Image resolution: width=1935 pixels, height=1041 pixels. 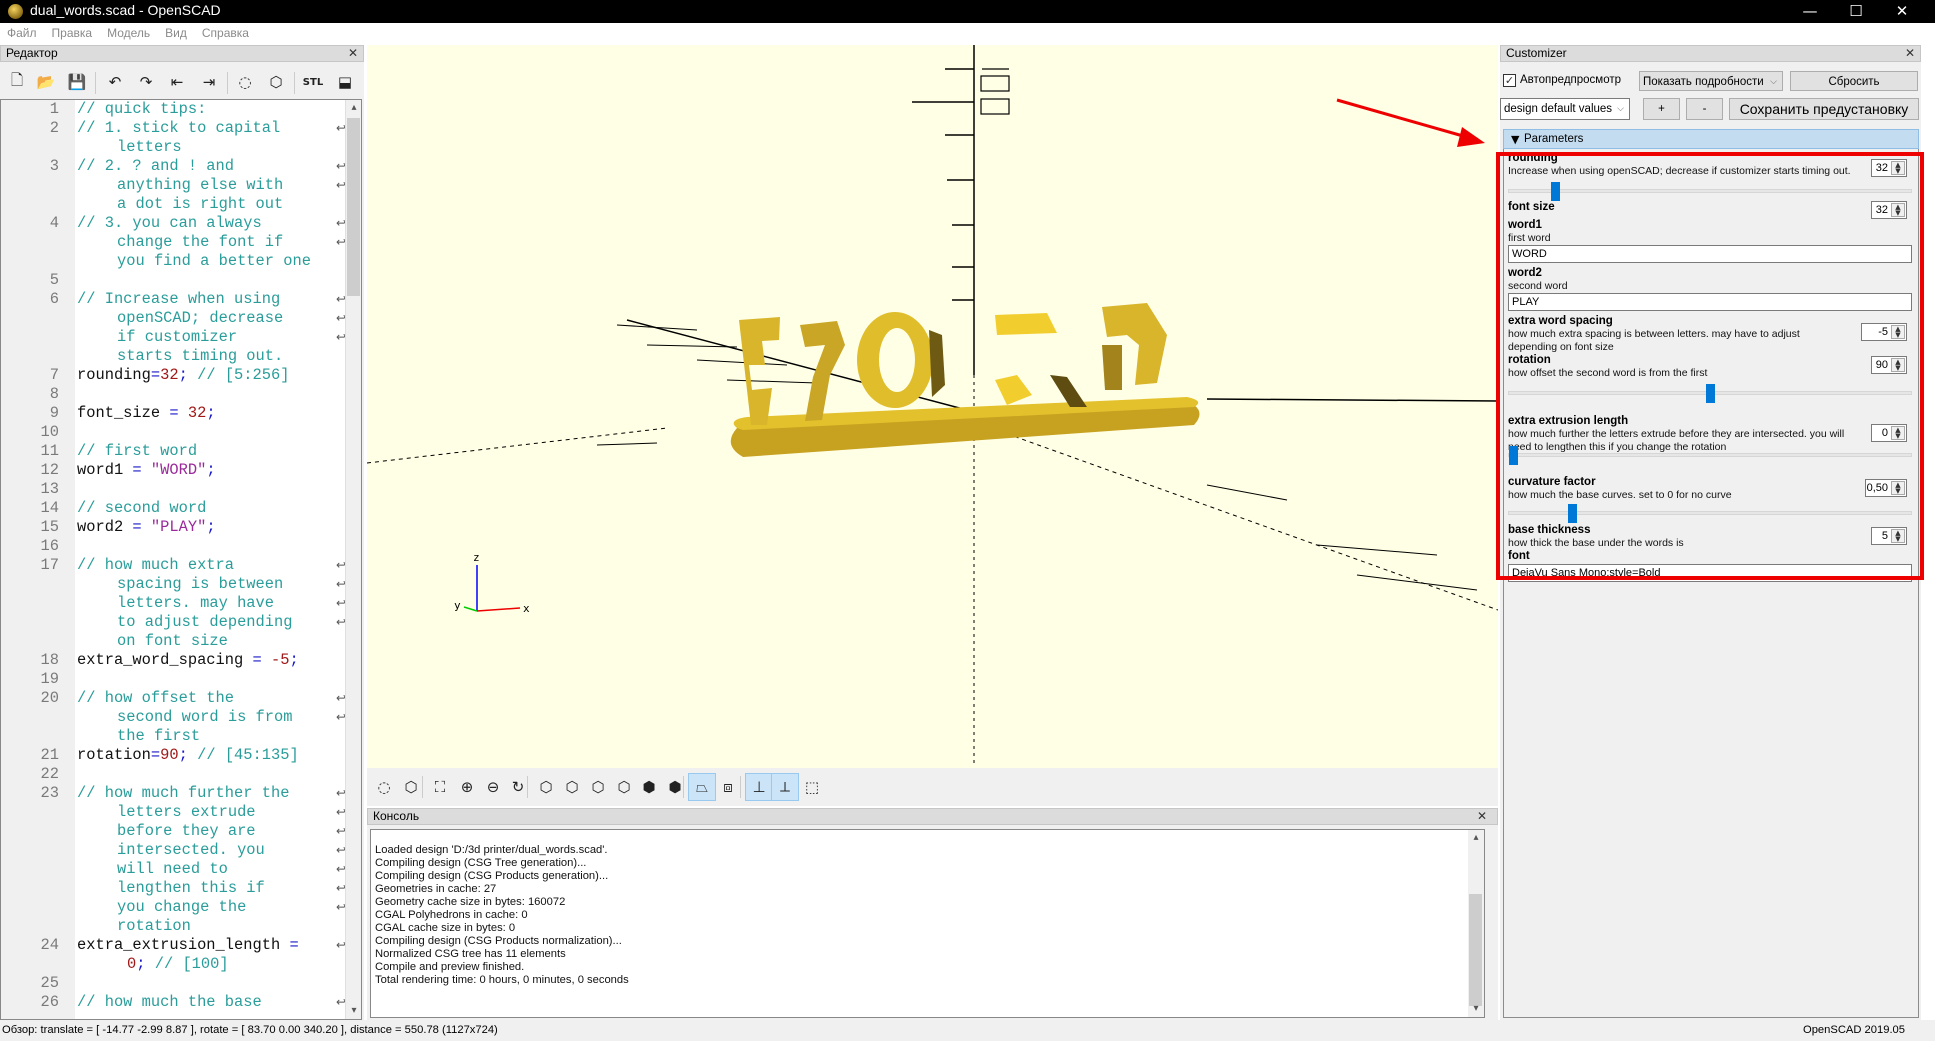 What do you see at coordinates (572, 787) in the screenshot?
I see `view-top-icon: ⬡` at bounding box center [572, 787].